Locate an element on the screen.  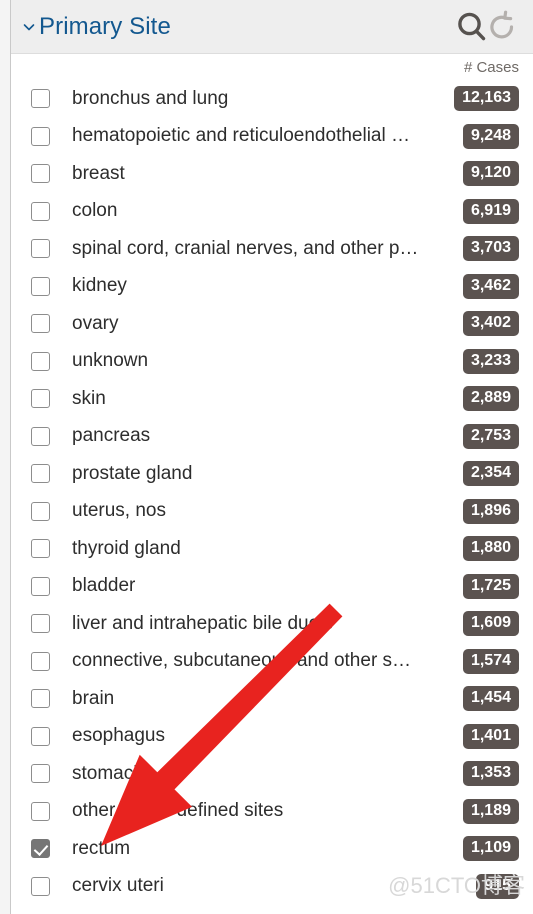
facet-row: skin 2,889 is located at coordinates (272, 399).